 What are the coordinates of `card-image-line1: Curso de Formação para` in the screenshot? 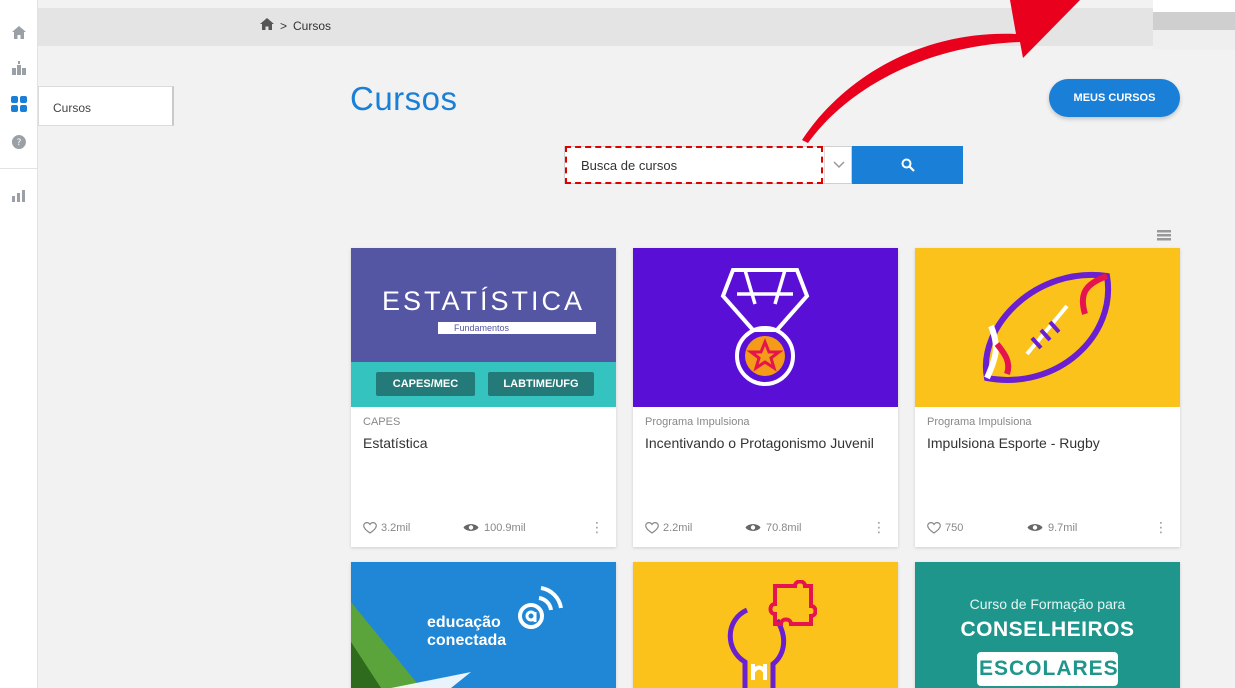 It's located at (1047, 604).